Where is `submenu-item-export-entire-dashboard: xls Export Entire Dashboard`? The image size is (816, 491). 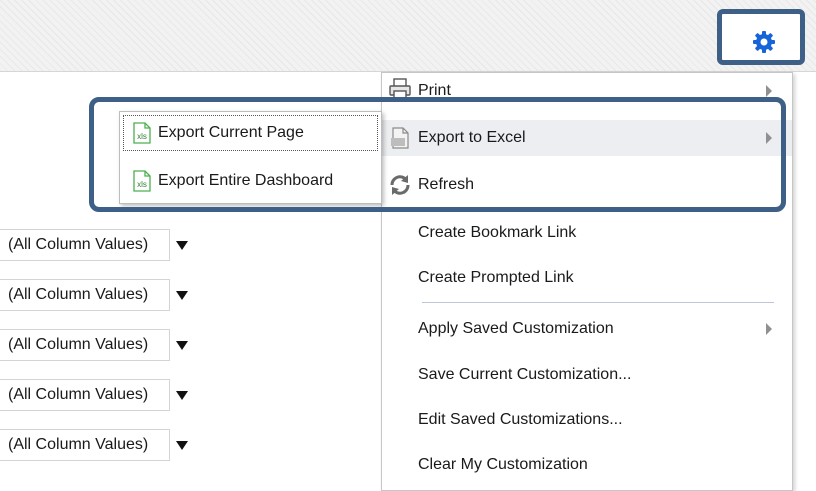
submenu-item-export-entire-dashboard: xls Export Entire Dashboard is located at coordinates (250, 181).